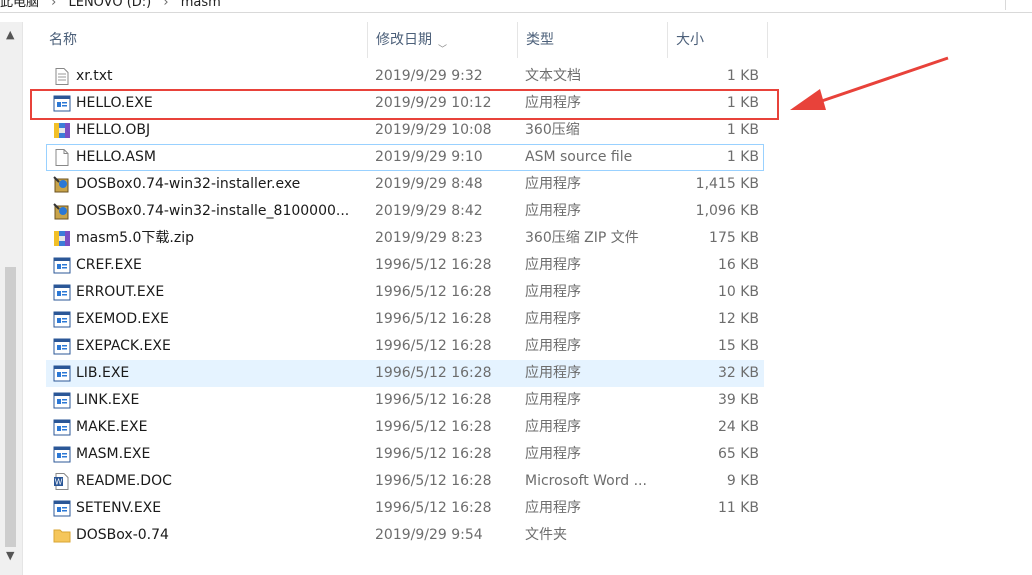 The height and width of the screenshot is (575, 1032). Describe the element at coordinates (405, 76) in the screenshot. I see `file-row: xr.txt 2019/9/29 9:32 文本文档 1 KB` at that location.